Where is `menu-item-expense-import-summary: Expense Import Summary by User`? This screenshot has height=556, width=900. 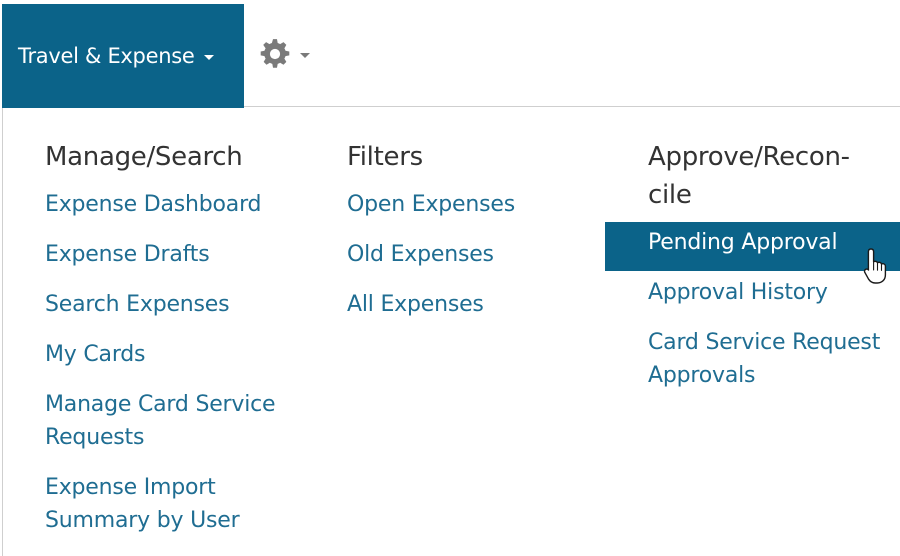
menu-item-expense-import-summary: Expense Import Summary by User is located at coordinates (170, 504).